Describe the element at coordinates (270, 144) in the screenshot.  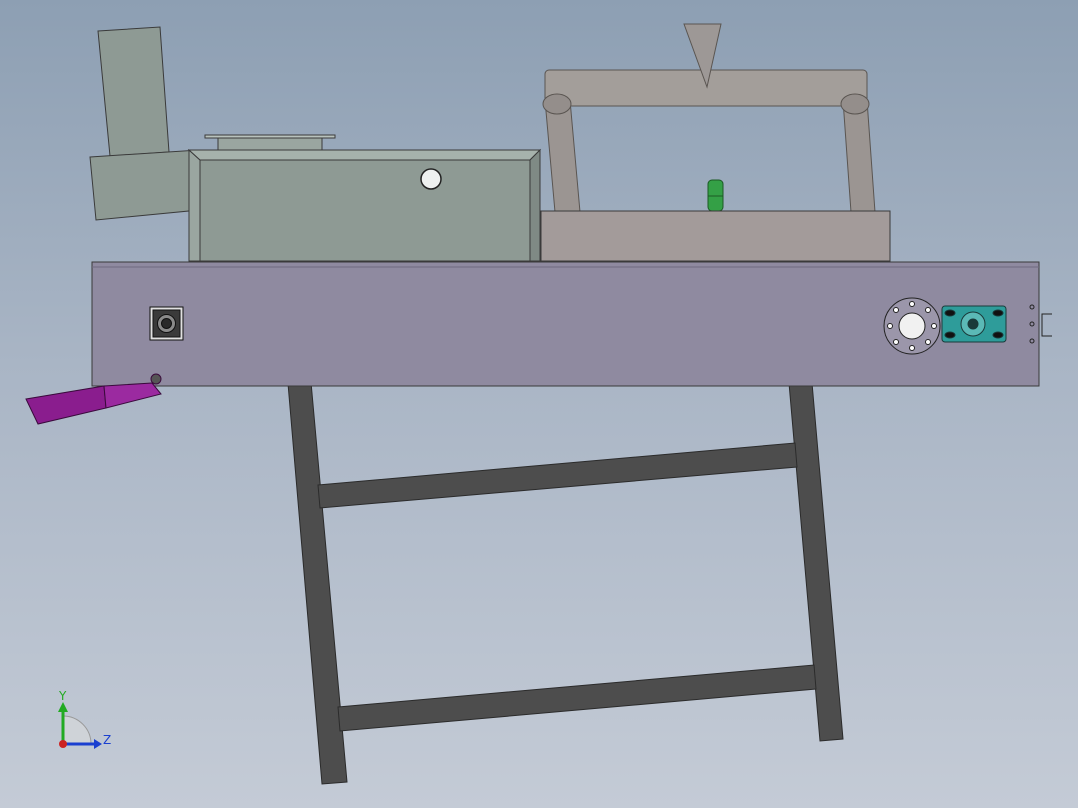
I see `hopper-lid` at that location.